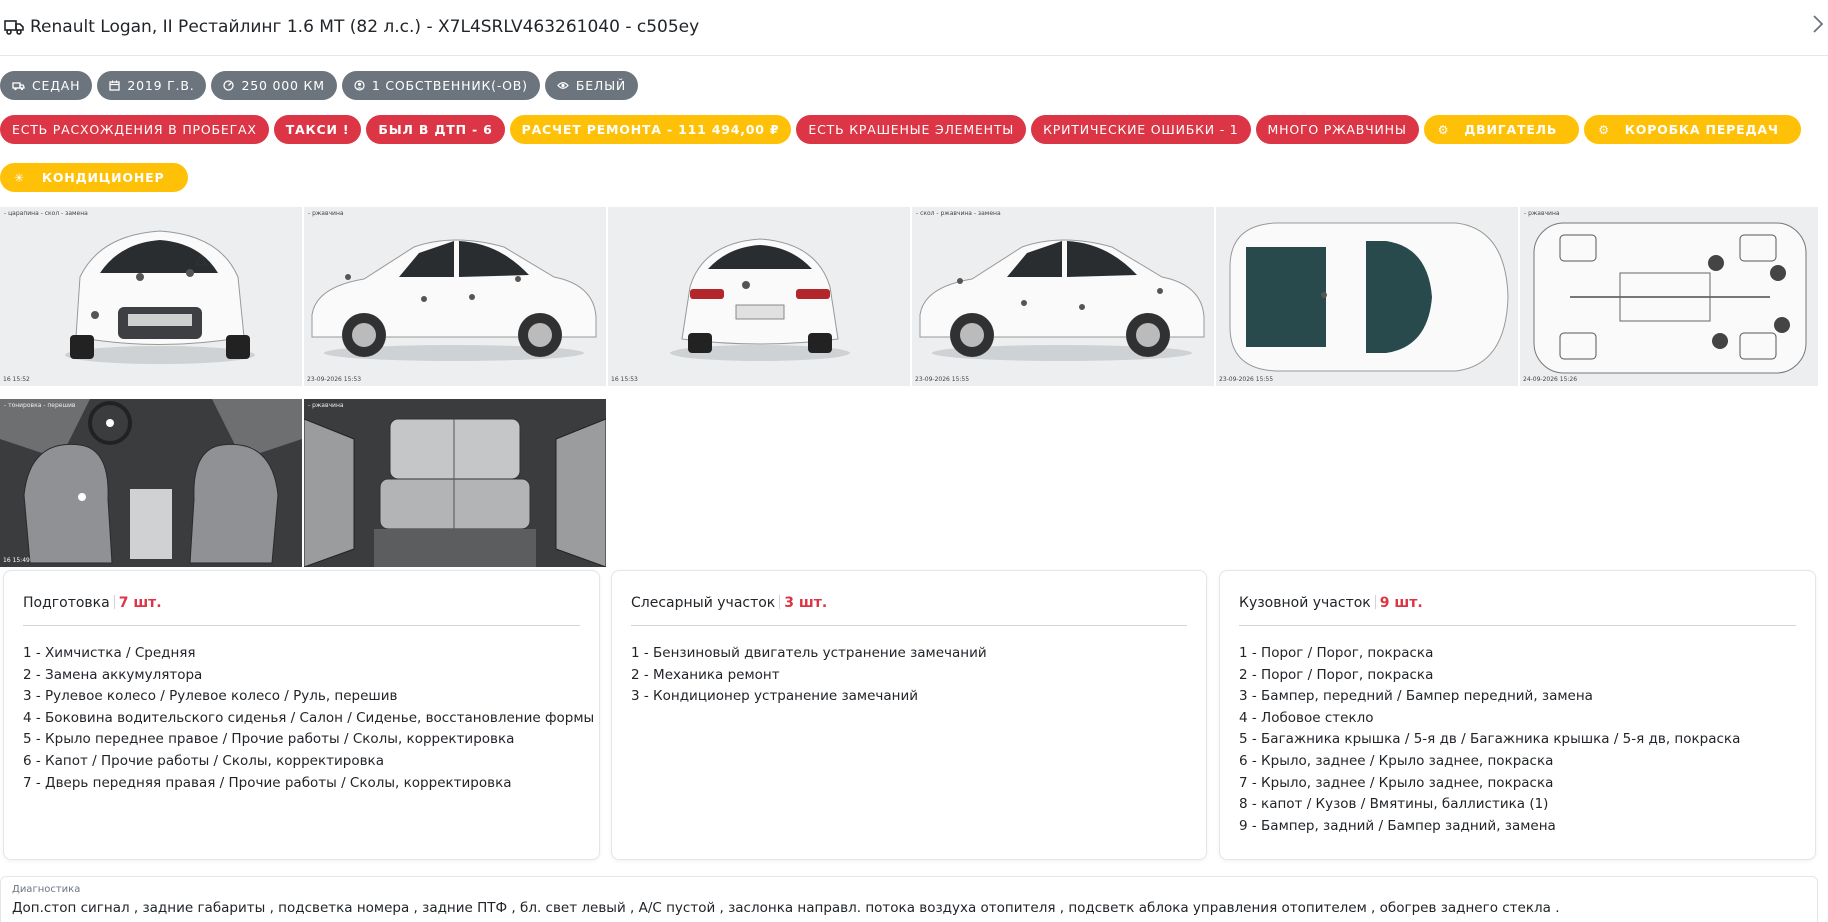 The height and width of the screenshot is (922, 1828). What do you see at coordinates (46, 889) in the screenshot?
I see `diagnostics-label: Диагностика` at bounding box center [46, 889].